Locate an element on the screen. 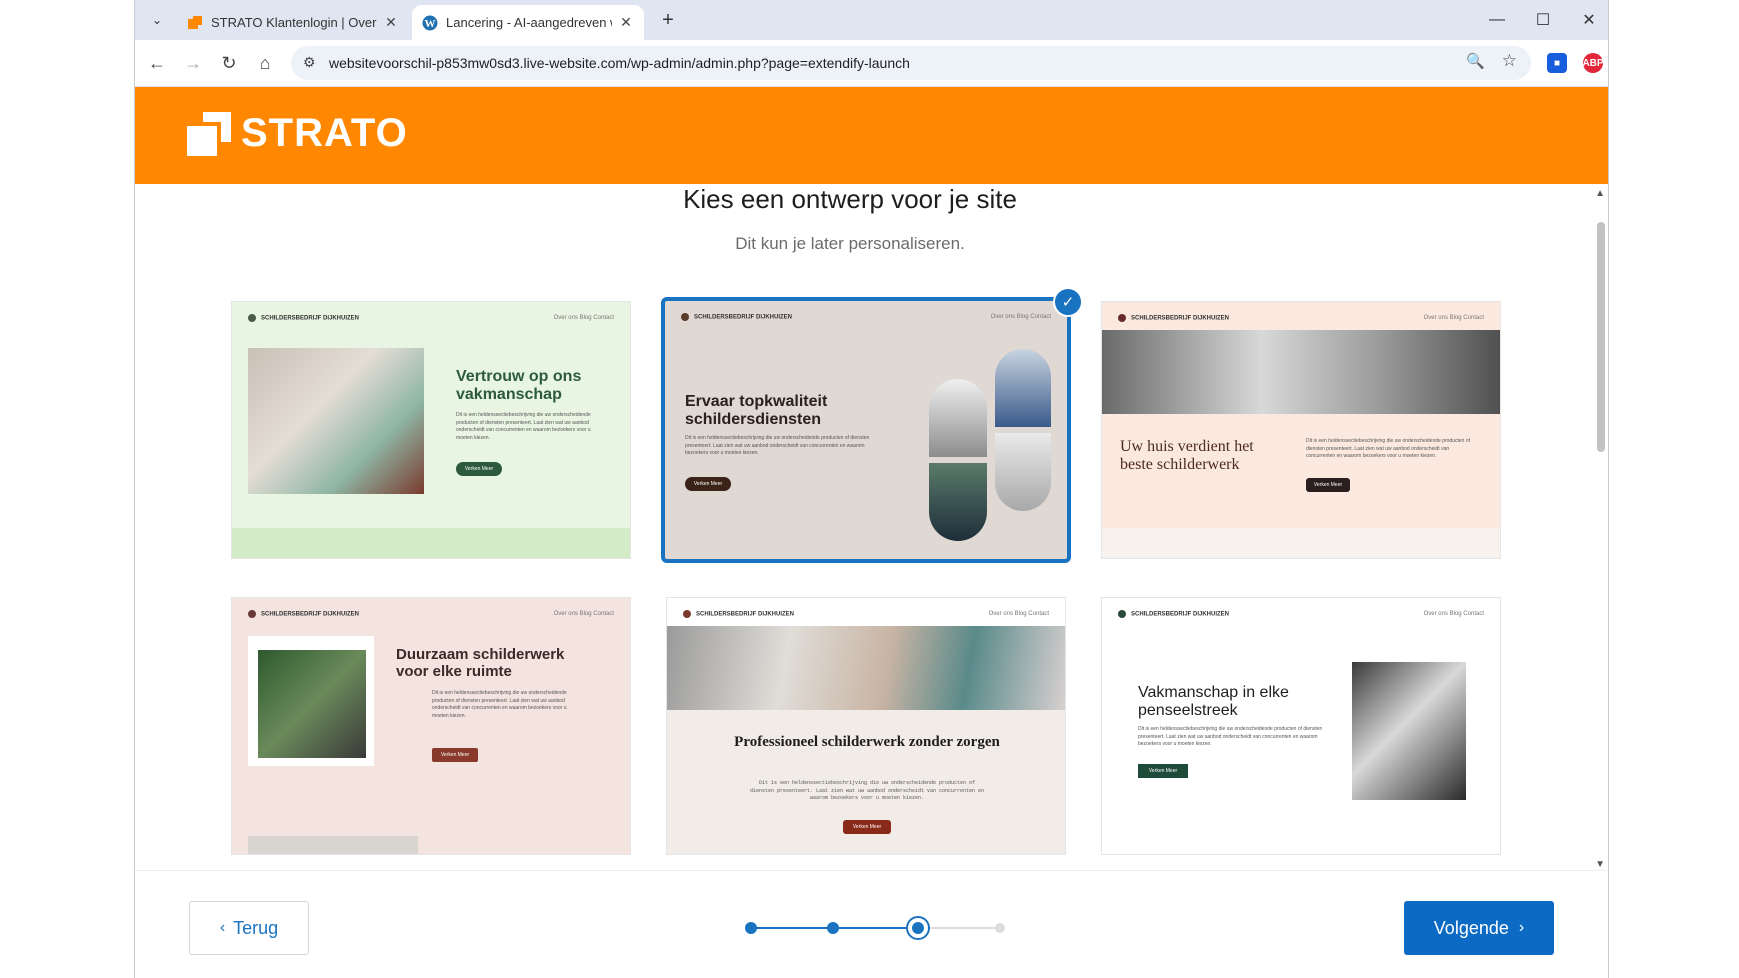 Image resolution: width=1739 pixels, height=978 pixels. wizard-footer: ‹ Terug Volgende › is located at coordinates (871, 924).